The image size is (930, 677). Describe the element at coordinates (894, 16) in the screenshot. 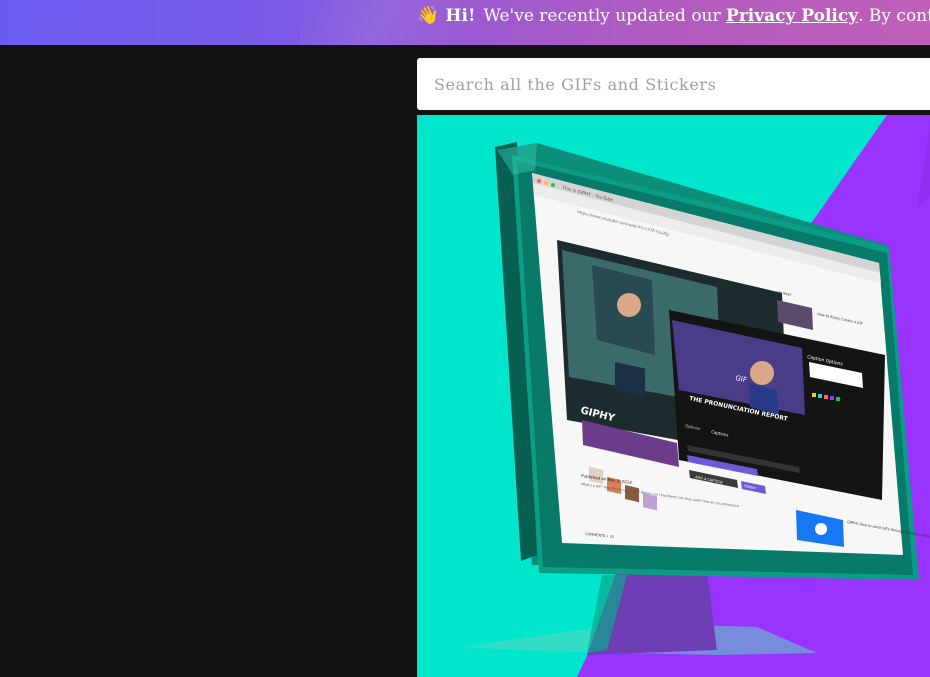

I see `banner-text-after: . By continuing to` at that location.